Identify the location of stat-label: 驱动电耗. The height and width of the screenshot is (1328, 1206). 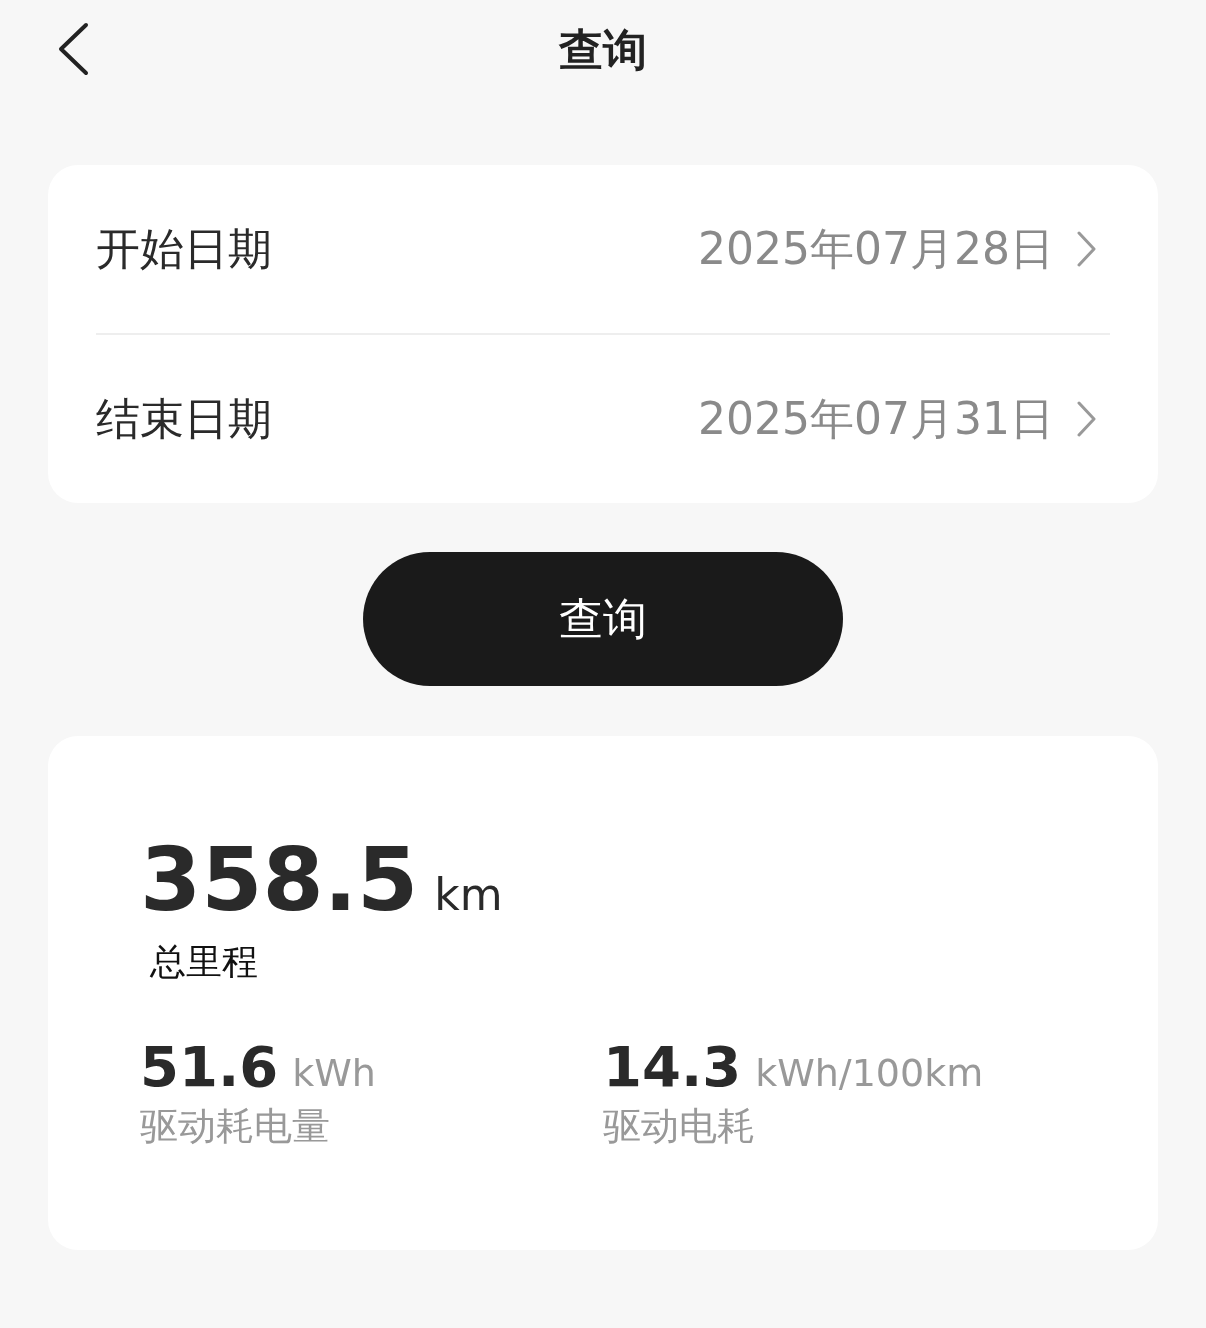
(679, 1126).